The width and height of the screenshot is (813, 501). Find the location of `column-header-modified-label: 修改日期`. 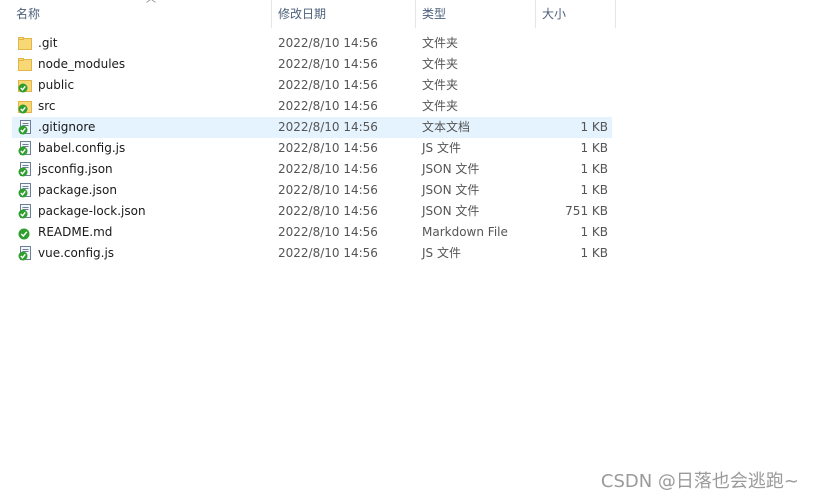

column-header-modified-label: 修改日期 is located at coordinates (302, 14).